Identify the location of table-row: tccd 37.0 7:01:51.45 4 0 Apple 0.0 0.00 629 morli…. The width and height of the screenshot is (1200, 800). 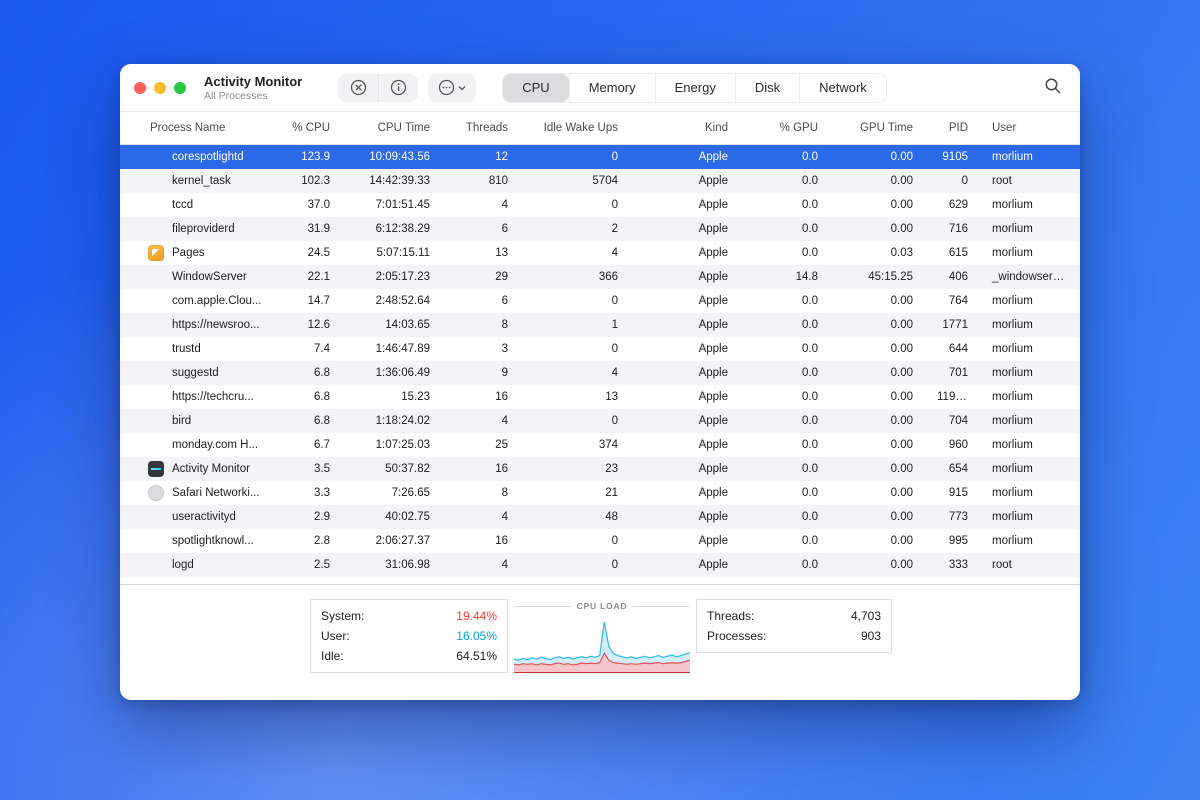
(600, 205).